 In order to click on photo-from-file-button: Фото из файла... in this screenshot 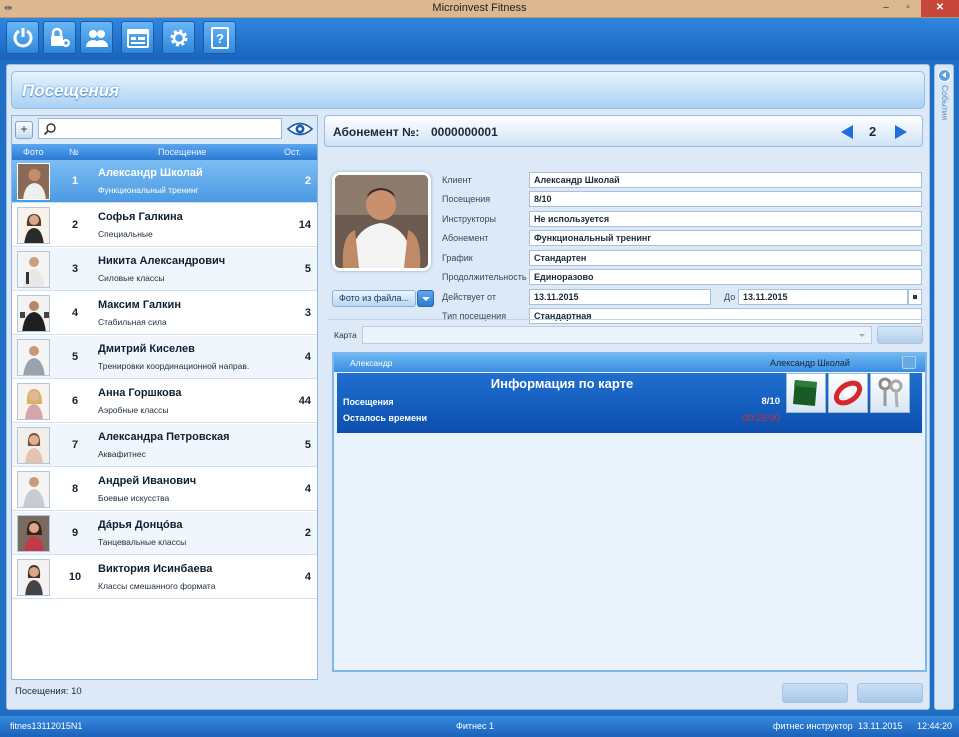, I will do `click(374, 298)`.